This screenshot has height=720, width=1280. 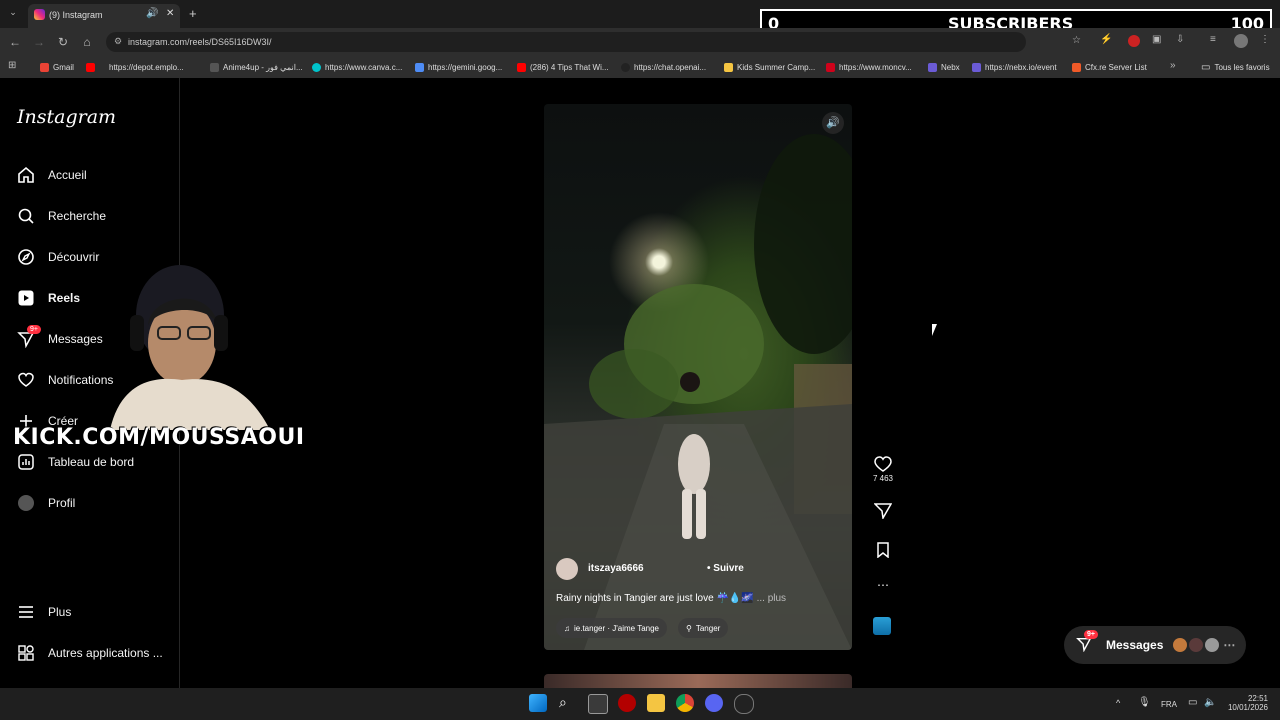 I want to click on app-red-icon, so click(x=627, y=703).